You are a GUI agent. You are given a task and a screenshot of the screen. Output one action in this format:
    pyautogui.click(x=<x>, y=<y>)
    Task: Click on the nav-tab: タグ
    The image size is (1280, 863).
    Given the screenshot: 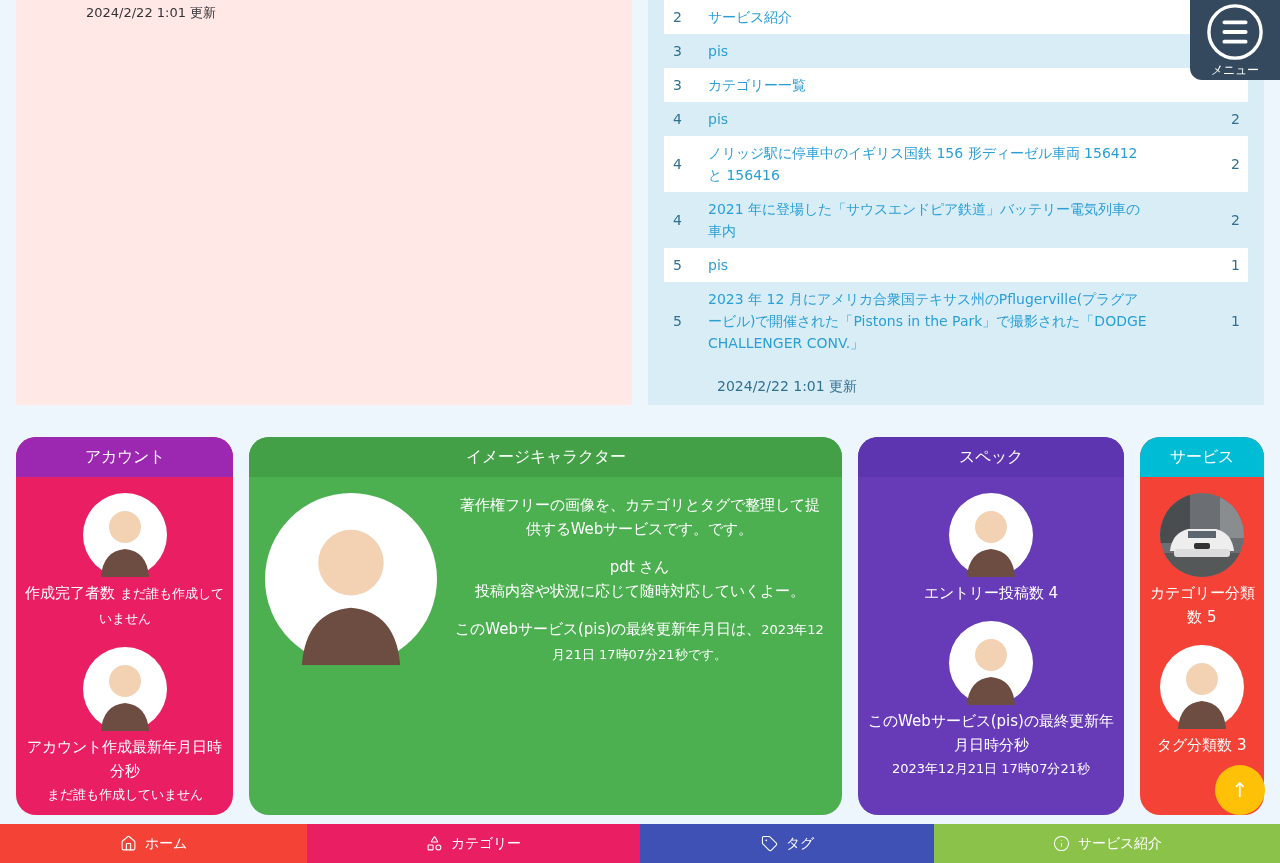 What is the action you would take?
    pyautogui.click(x=787, y=843)
    